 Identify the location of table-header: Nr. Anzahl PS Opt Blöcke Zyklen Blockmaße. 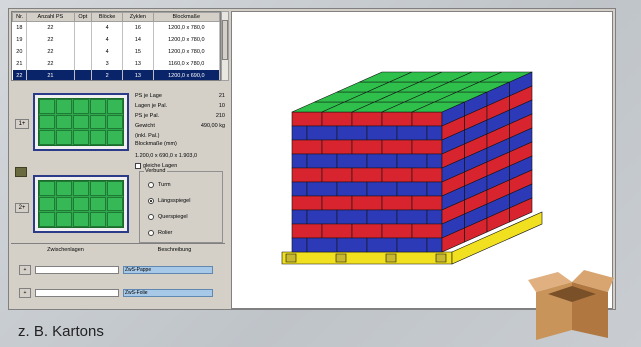
(116, 17).